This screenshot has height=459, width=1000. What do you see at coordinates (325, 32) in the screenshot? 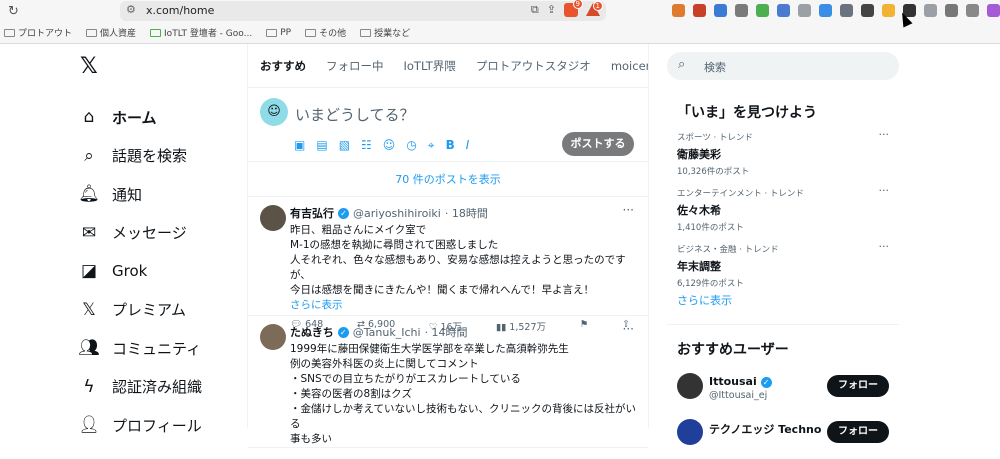
I see `bookmark-item: その他` at bounding box center [325, 32].